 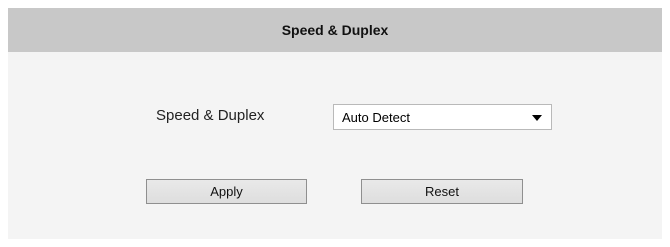 I want to click on speed-duplex-select: Auto Detect, so click(x=442, y=117).